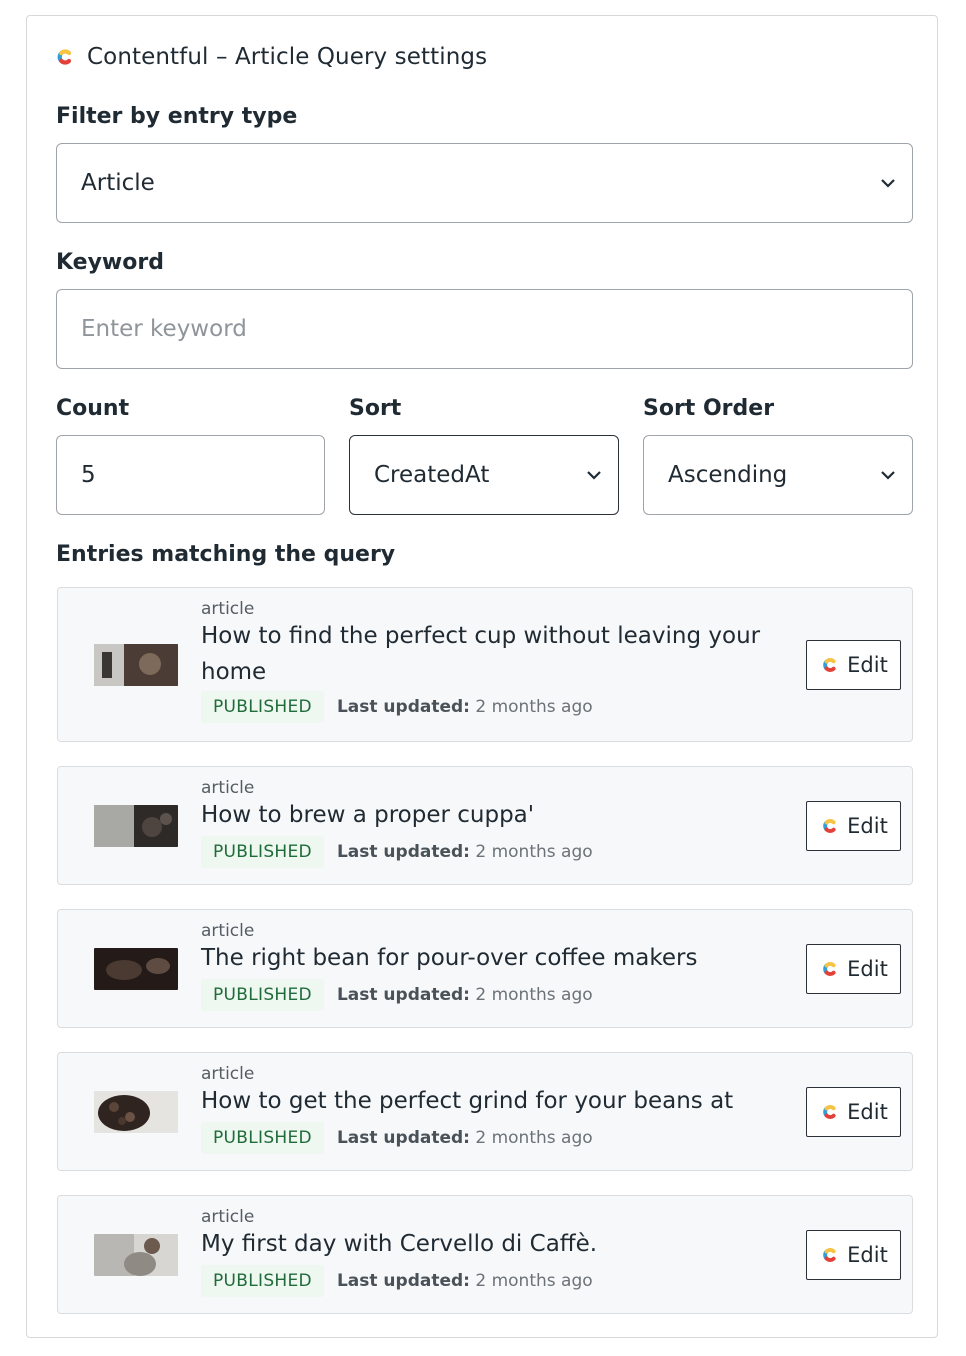 The image size is (966, 1356). What do you see at coordinates (432, 475) in the screenshot?
I see `sort-value: CreatedAt` at bounding box center [432, 475].